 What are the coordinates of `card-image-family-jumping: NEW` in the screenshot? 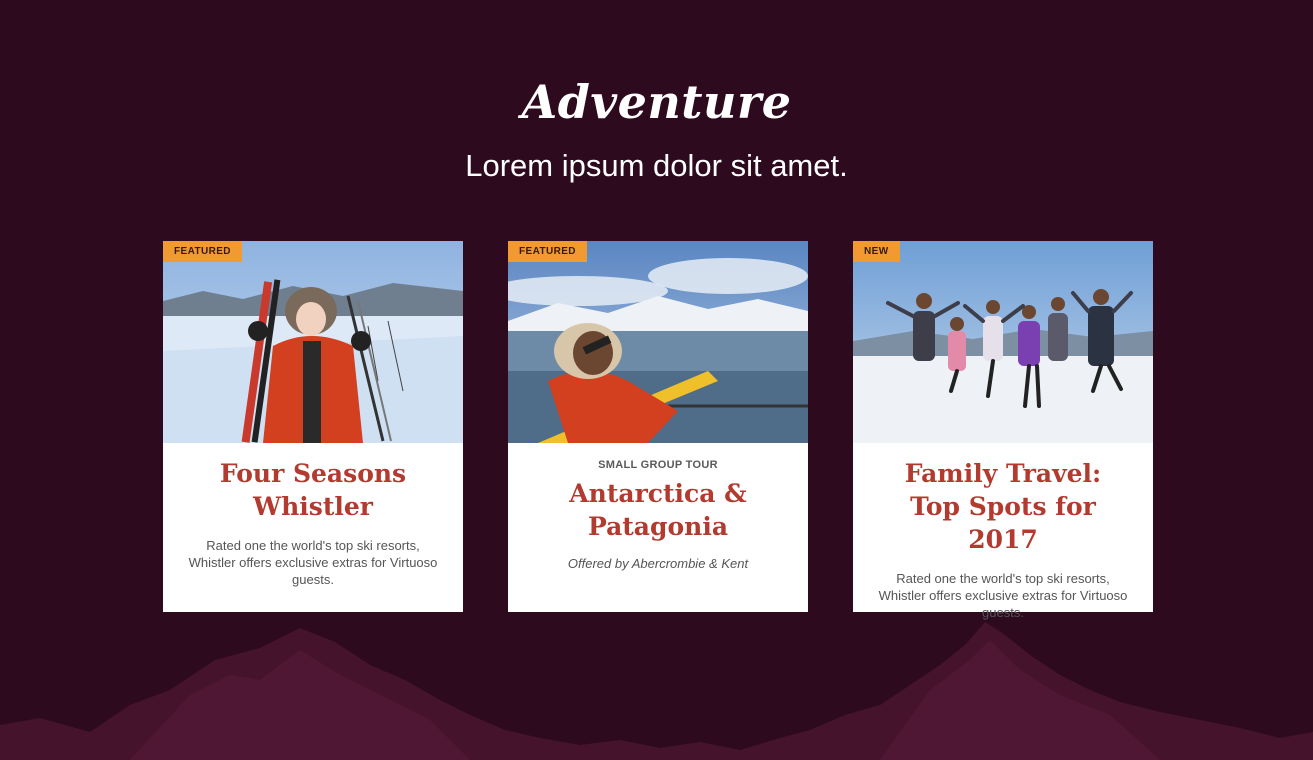 It's located at (1003, 342).